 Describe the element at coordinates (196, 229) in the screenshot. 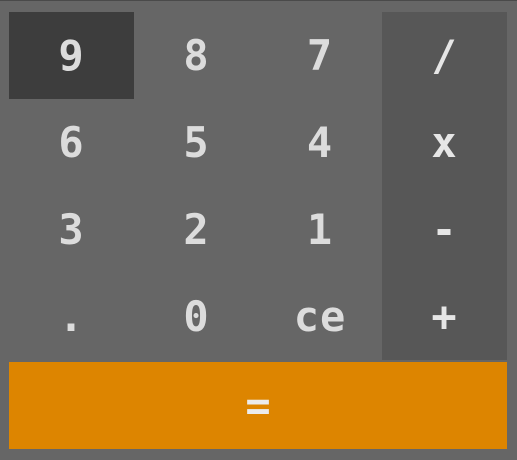

I see `key-2: 2` at that location.